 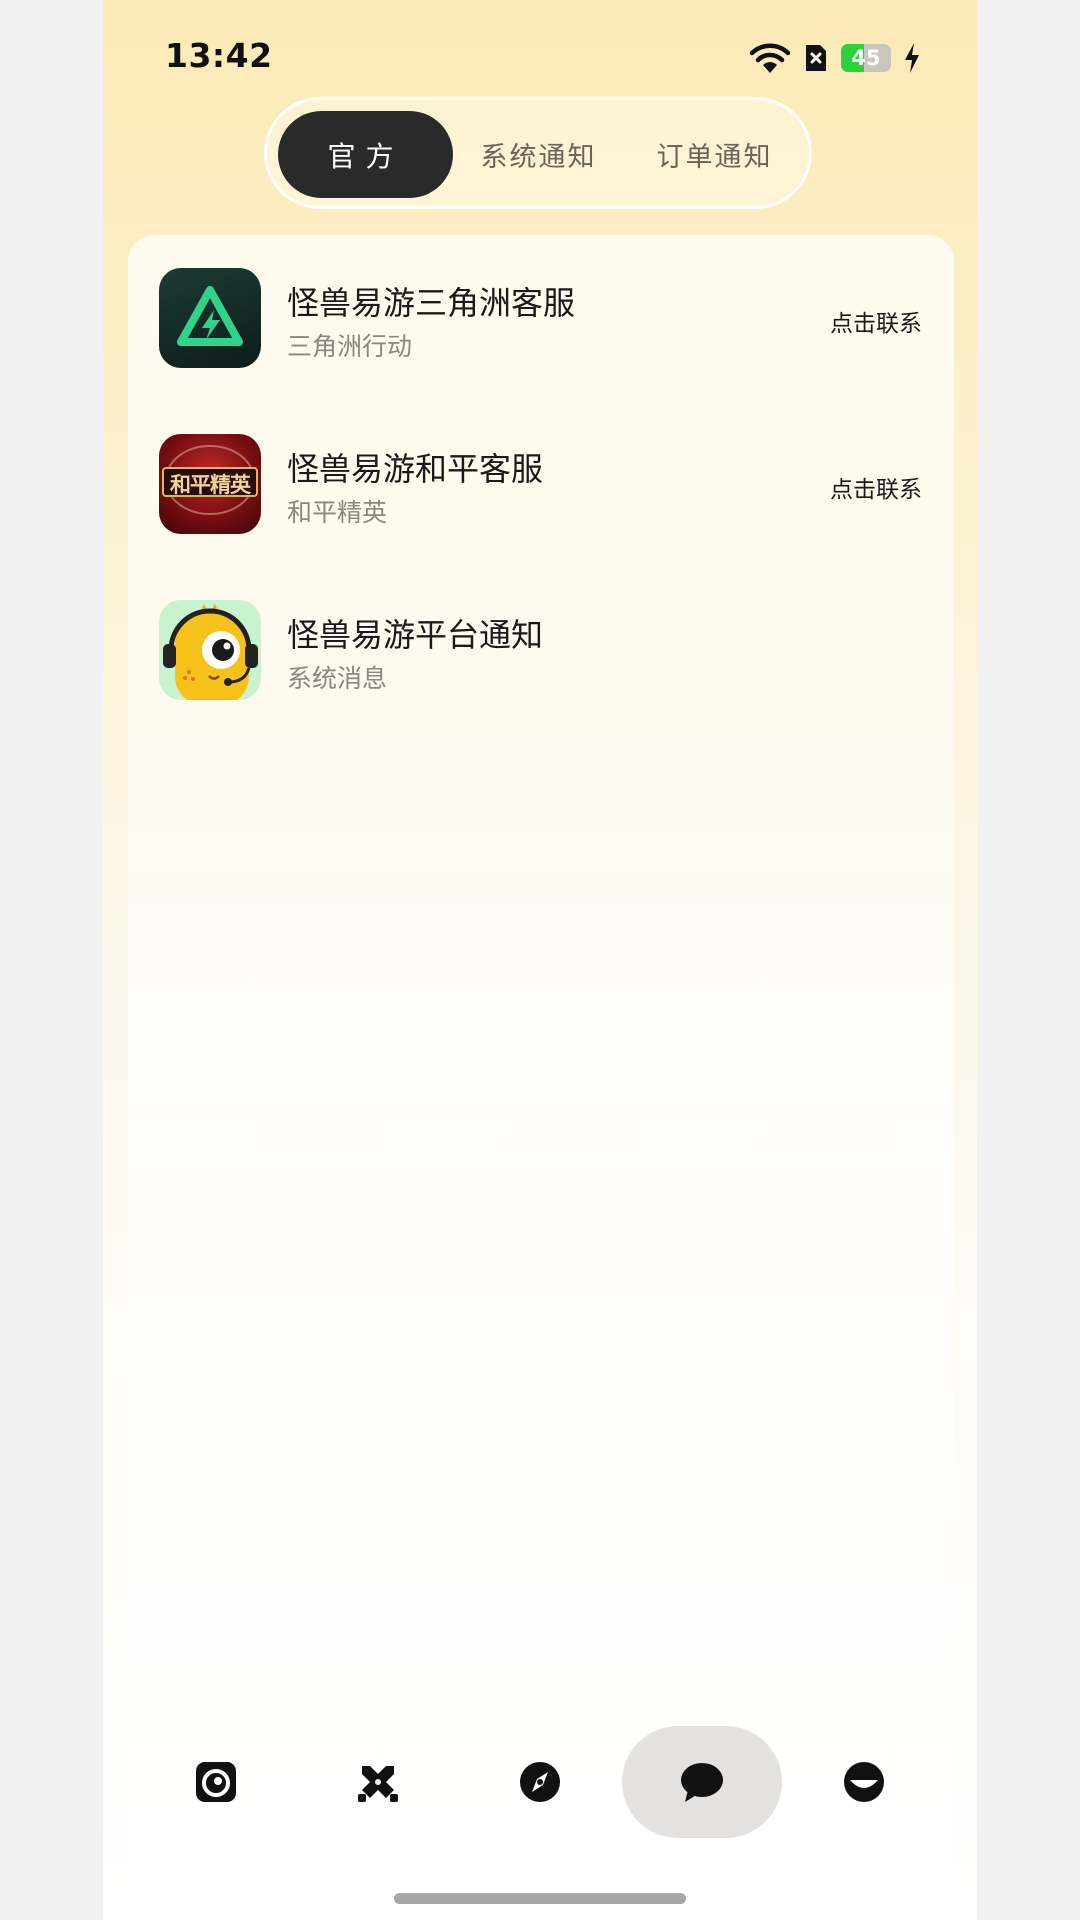 I want to click on chat-bubble-icon, so click(x=702, y=1782).